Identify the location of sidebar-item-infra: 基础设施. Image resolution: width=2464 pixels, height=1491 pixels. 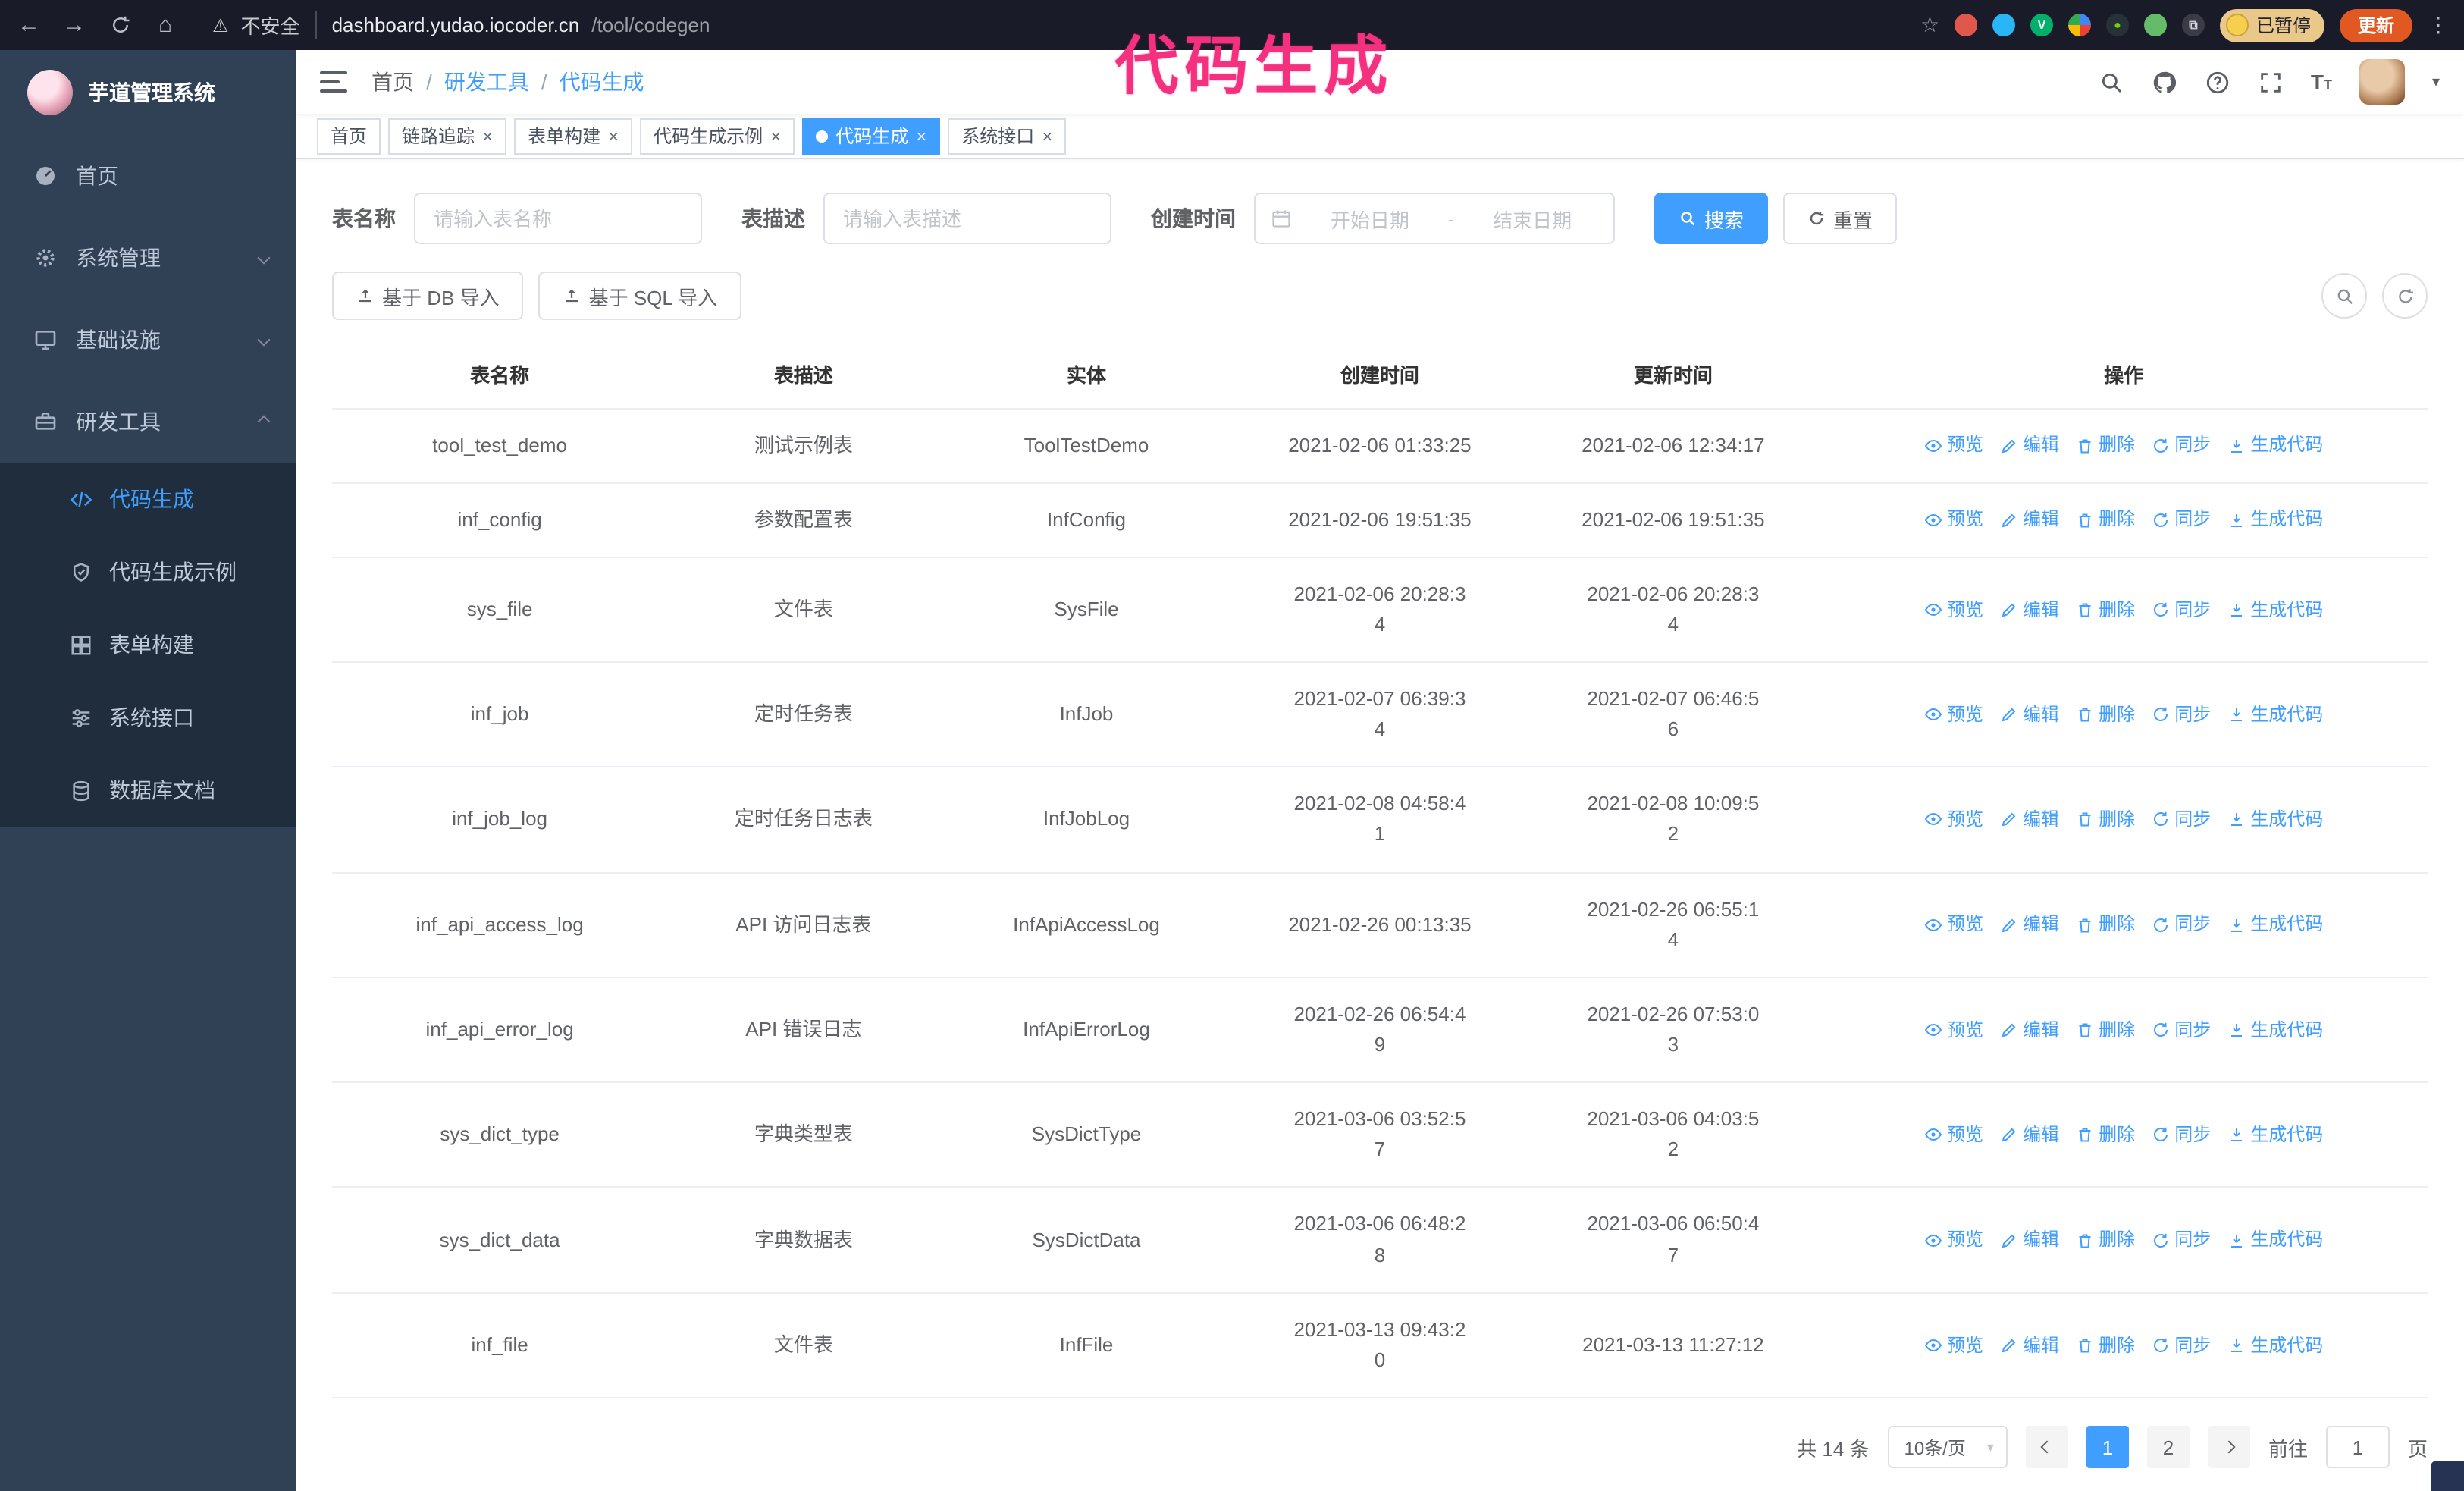
(148, 340).